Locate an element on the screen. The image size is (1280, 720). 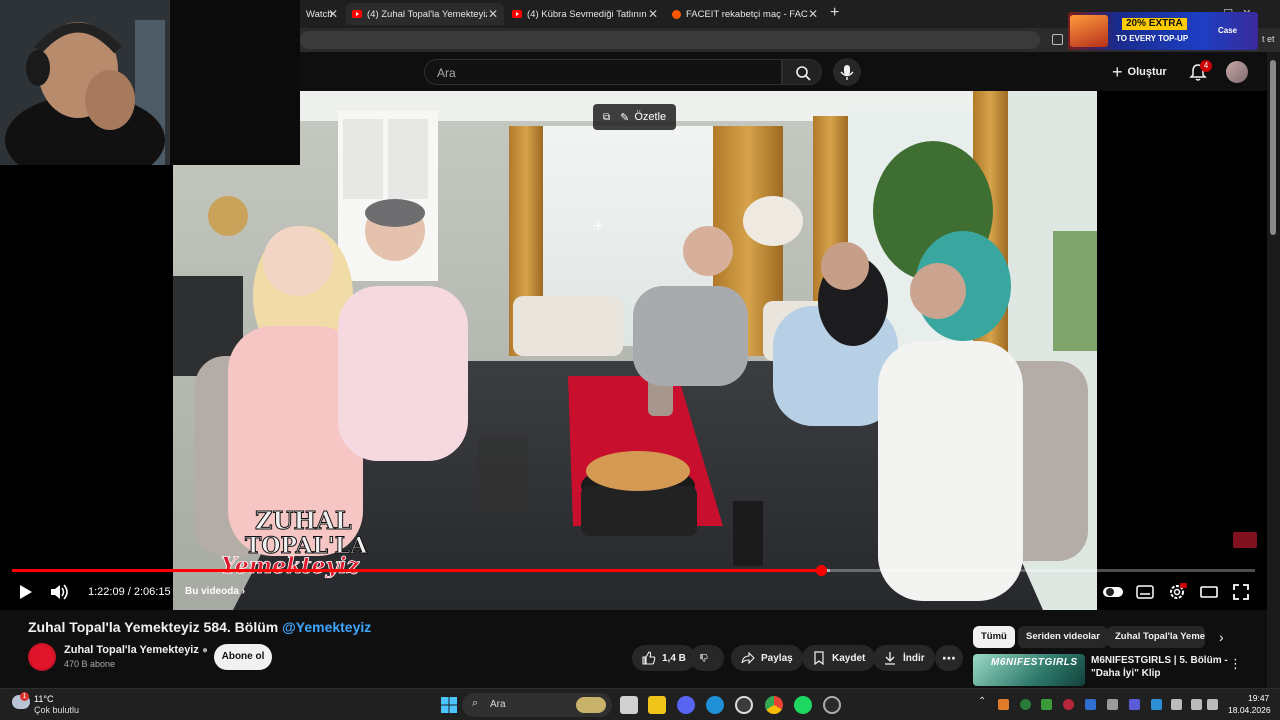
video-title-hashtag: @Yemekteyiz is located at coordinates (326, 627).